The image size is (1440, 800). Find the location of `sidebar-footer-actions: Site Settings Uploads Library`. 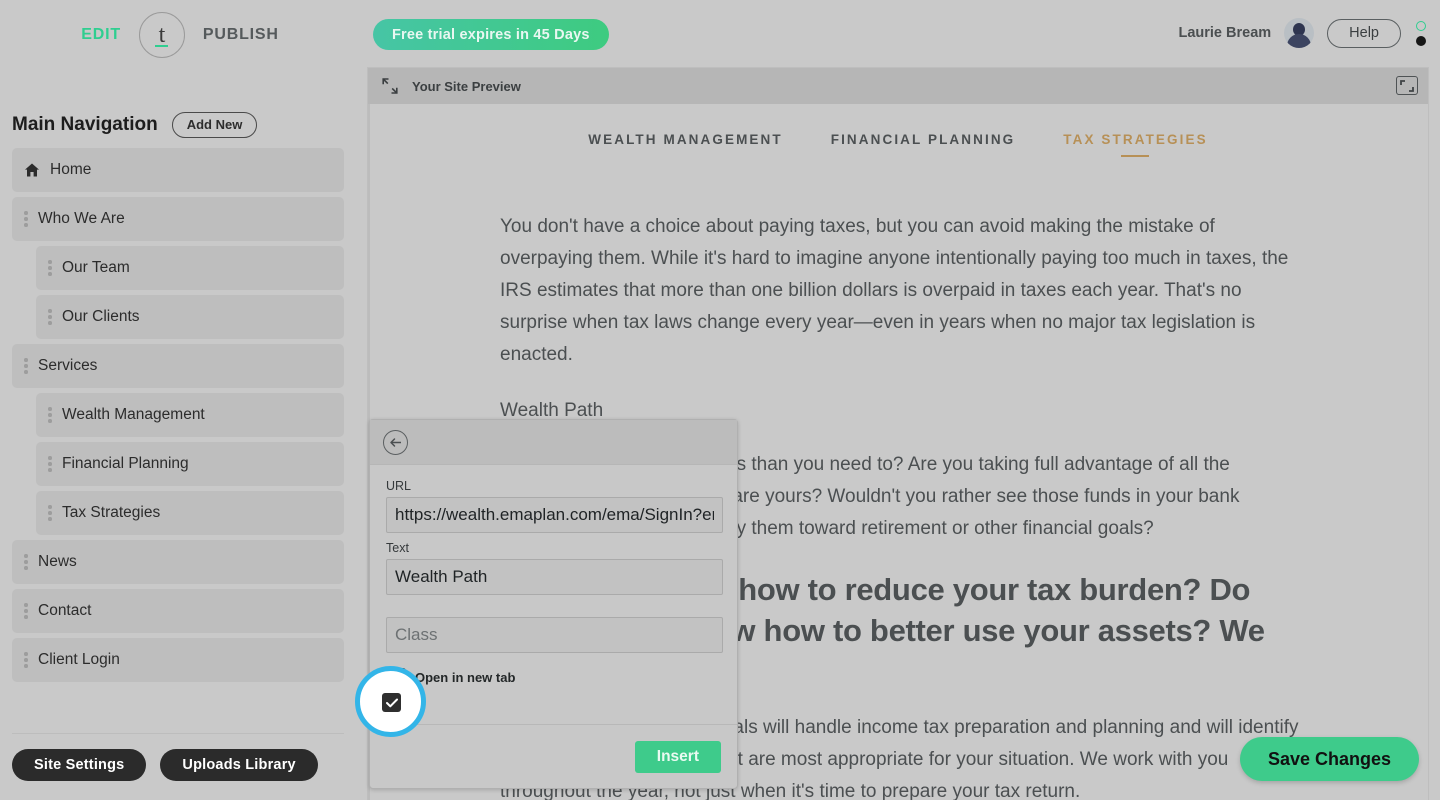

sidebar-footer-actions: Site Settings Uploads Library is located at coordinates (165, 765).